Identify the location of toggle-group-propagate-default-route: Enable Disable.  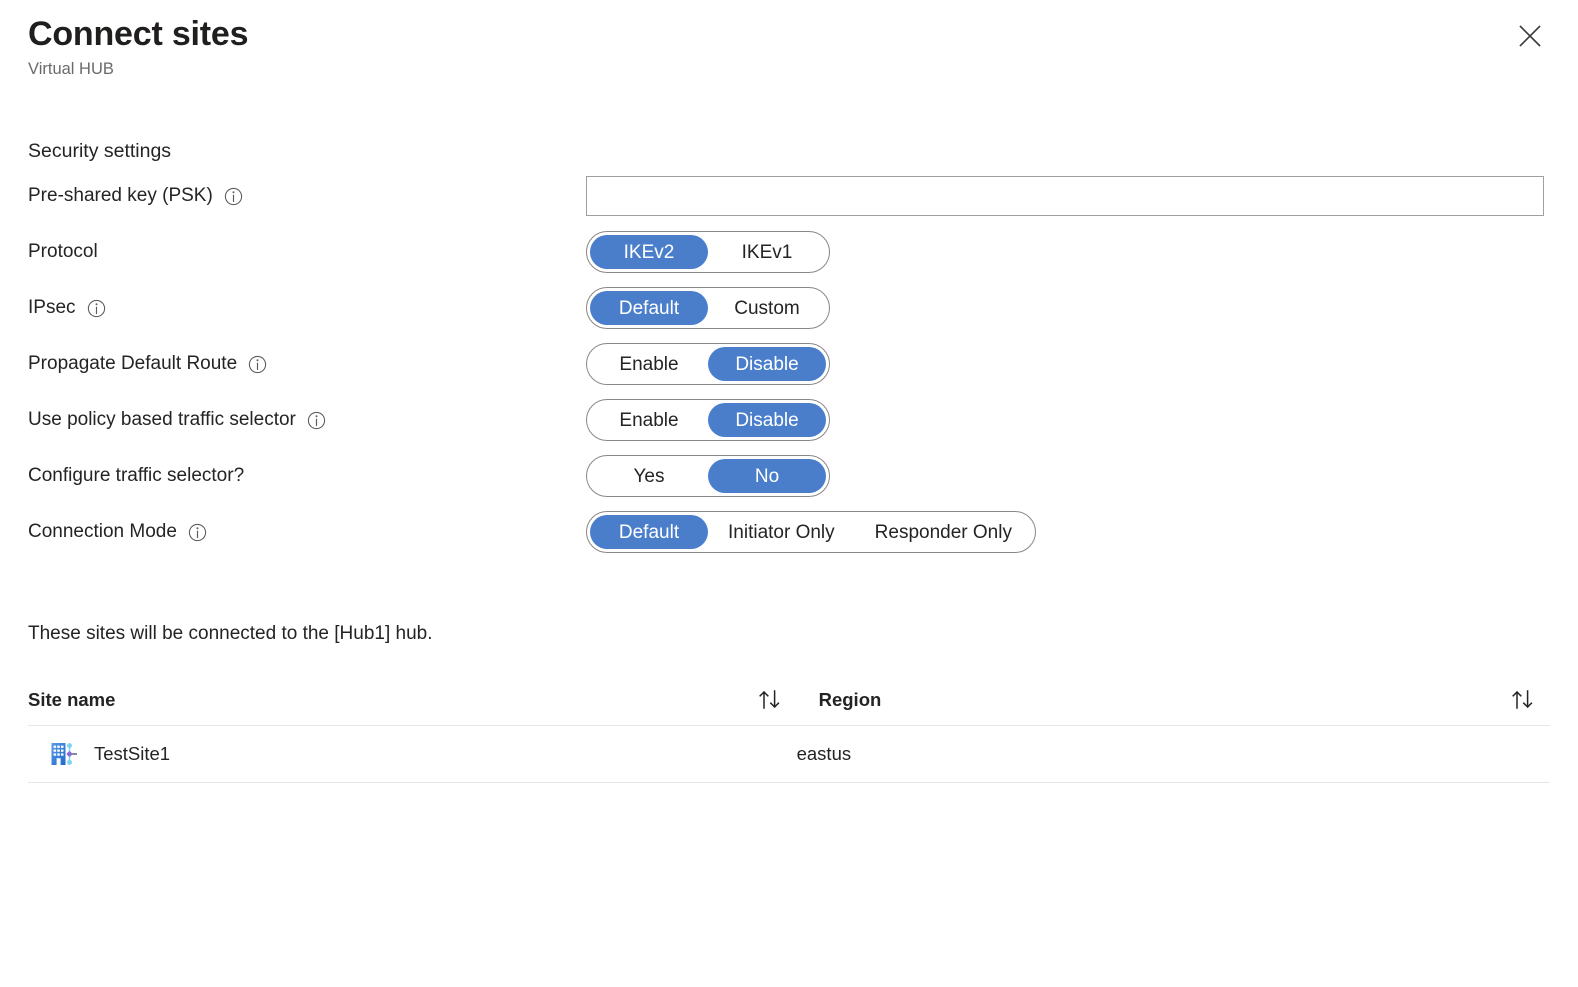
(708, 364).